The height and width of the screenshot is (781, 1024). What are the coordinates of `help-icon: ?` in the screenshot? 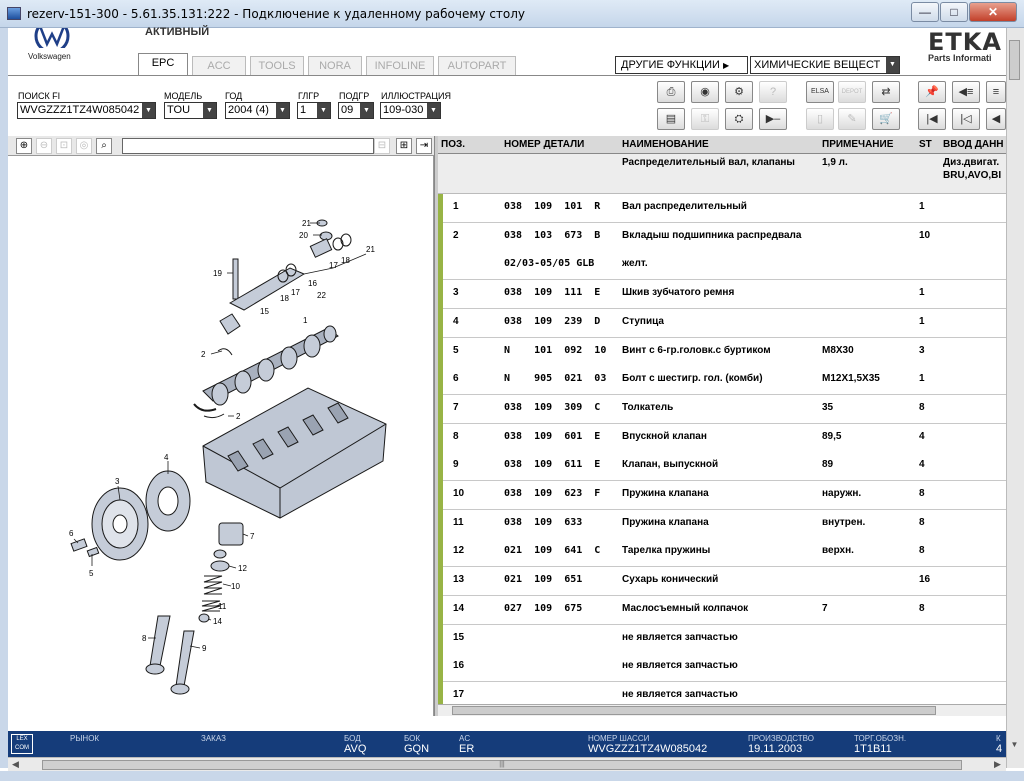 It's located at (773, 92).